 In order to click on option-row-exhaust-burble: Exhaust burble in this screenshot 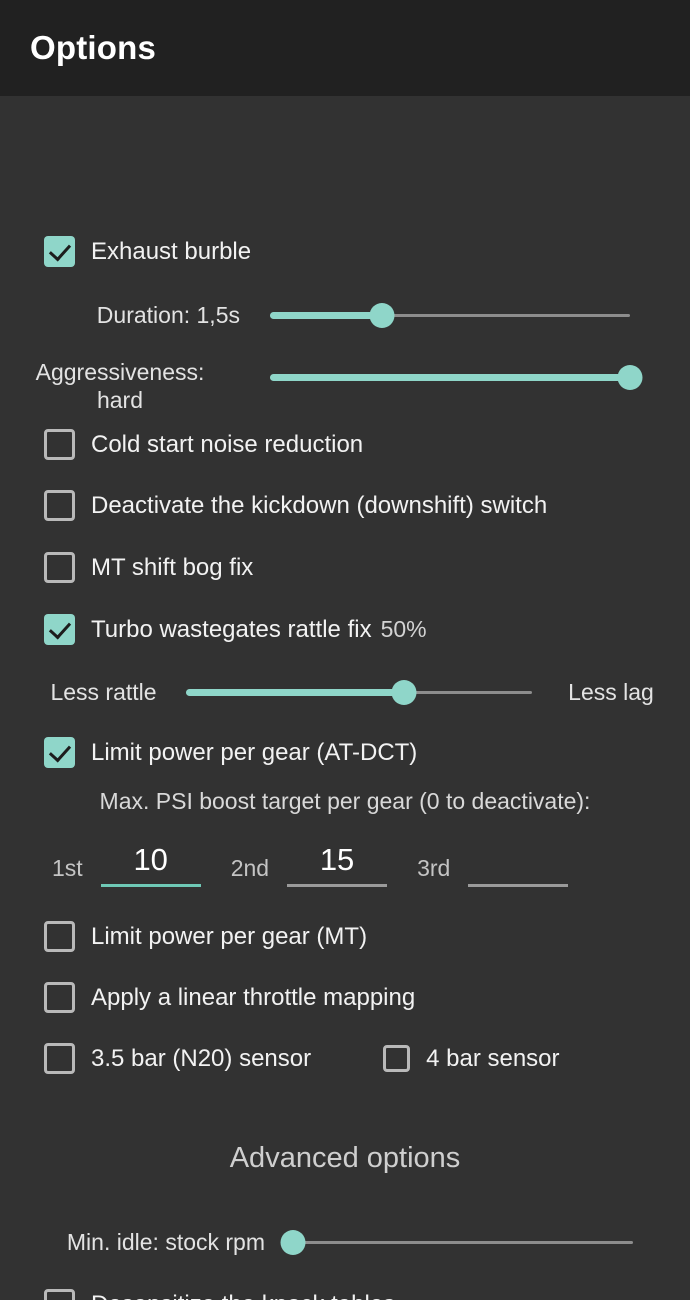, I will do `click(125, 251)`.